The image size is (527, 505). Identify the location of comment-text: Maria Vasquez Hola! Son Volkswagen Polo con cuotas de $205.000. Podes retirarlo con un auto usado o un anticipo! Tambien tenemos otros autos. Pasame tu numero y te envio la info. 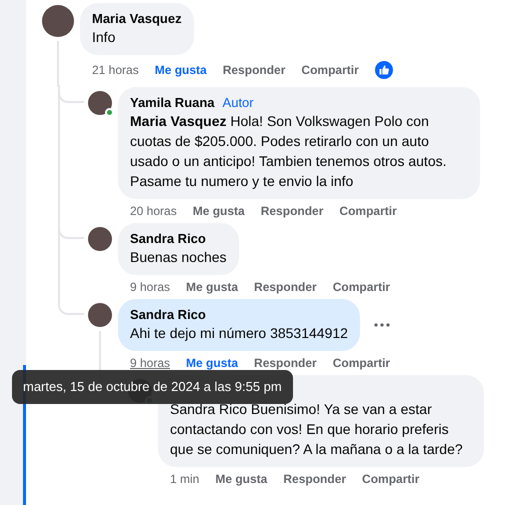
(289, 151).